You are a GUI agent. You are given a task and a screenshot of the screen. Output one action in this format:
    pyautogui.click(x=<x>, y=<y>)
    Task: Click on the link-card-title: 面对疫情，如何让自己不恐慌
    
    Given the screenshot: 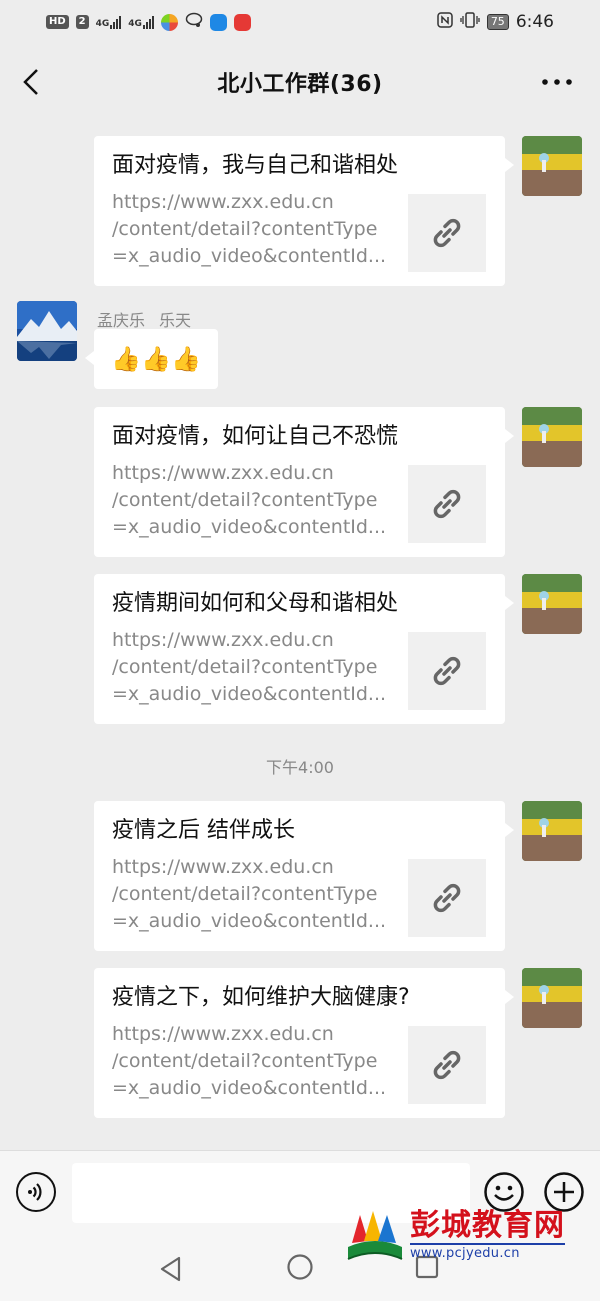 What is the action you would take?
    pyautogui.click(x=255, y=436)
    